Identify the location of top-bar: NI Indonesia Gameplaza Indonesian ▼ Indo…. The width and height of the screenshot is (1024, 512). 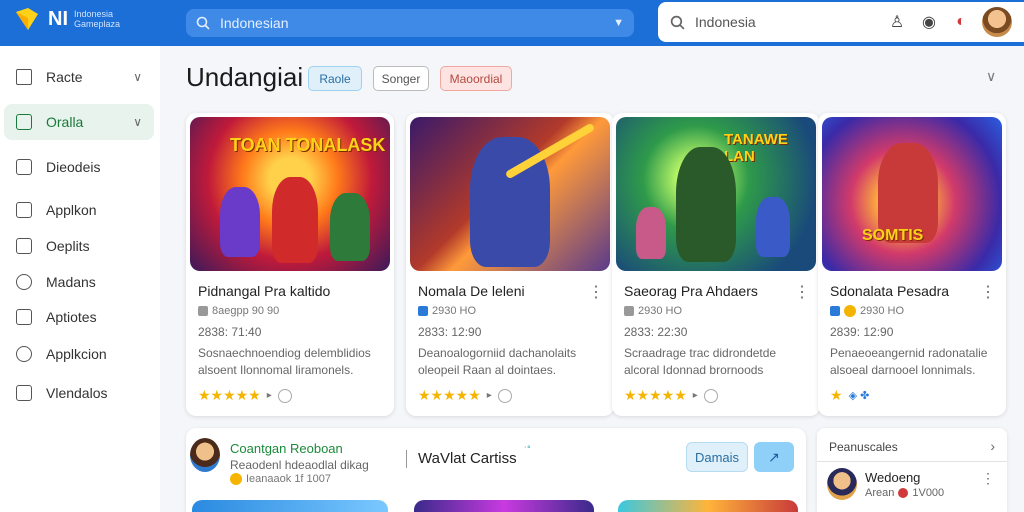
(512, 23).